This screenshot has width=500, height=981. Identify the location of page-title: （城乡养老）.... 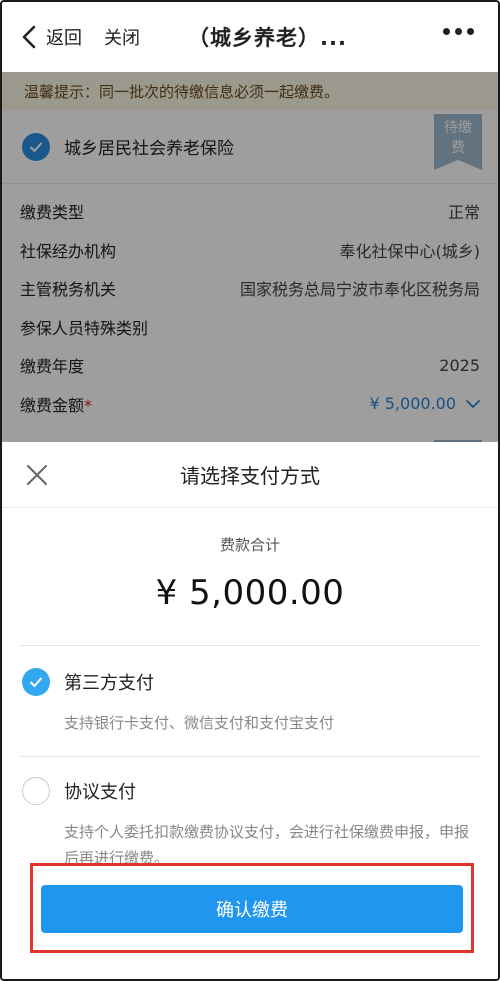
(267, 38).